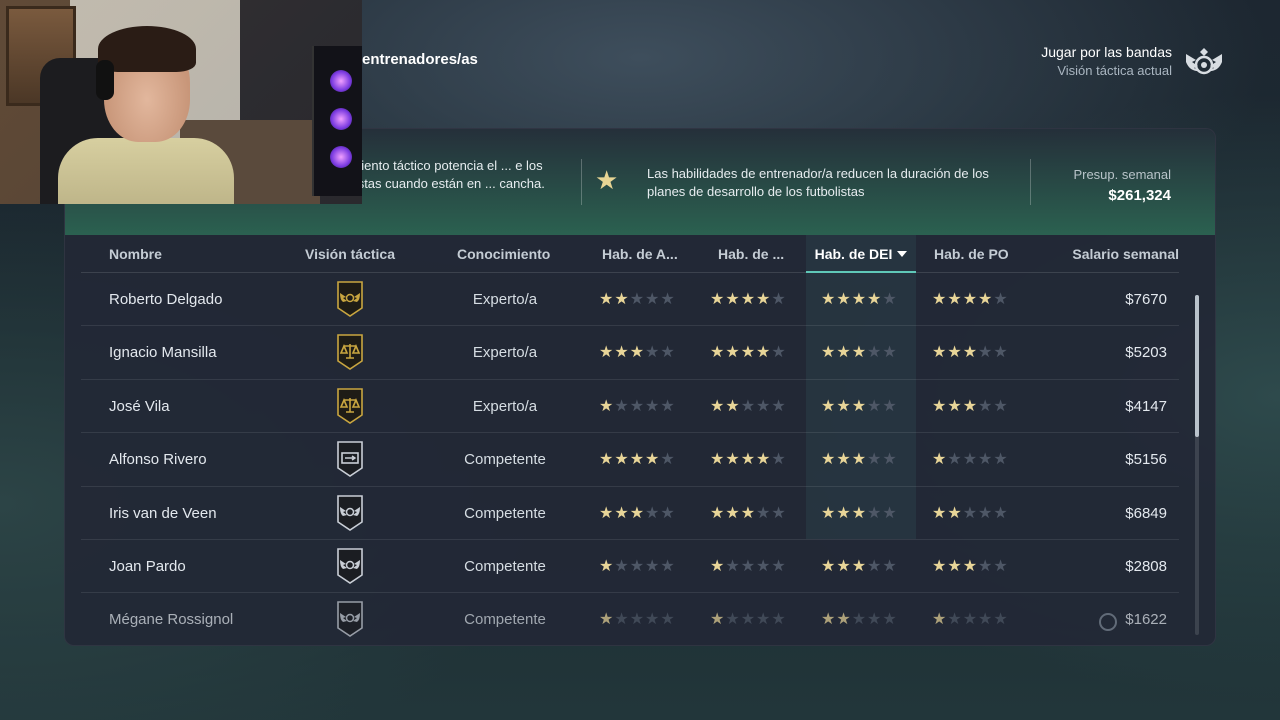  What do you see at coordinates (1146, 620) in the screenshot?
I see `weekly-salary: $1622` at bounding box center [1146, 620].